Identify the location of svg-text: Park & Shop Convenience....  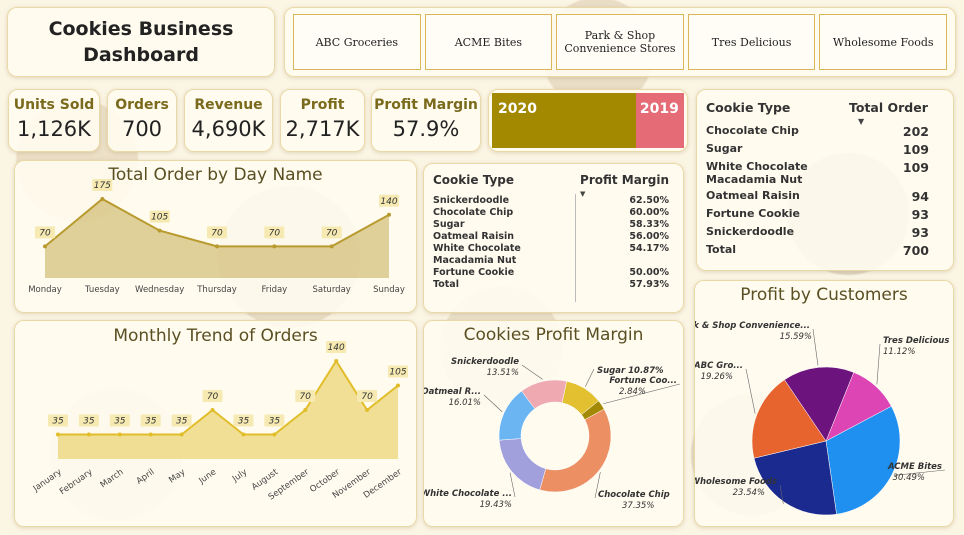
(752, 326).